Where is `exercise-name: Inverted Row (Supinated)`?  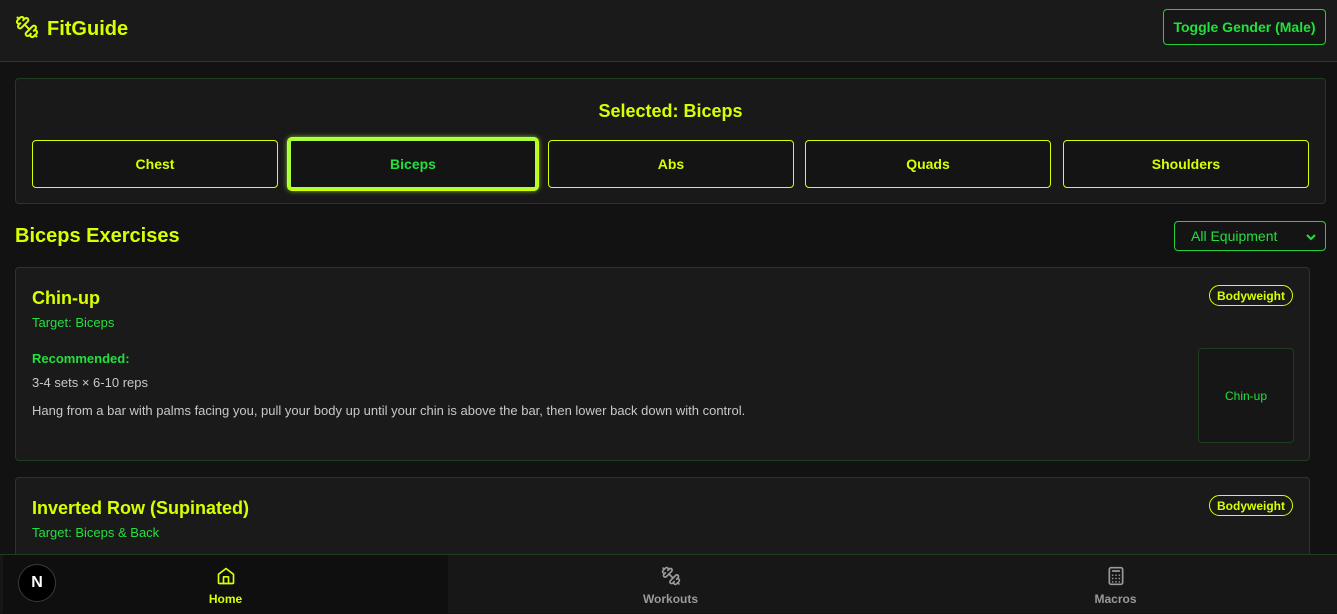 exercise-name: Inverted Row (Supinated) is located at coordinates (141, 508).